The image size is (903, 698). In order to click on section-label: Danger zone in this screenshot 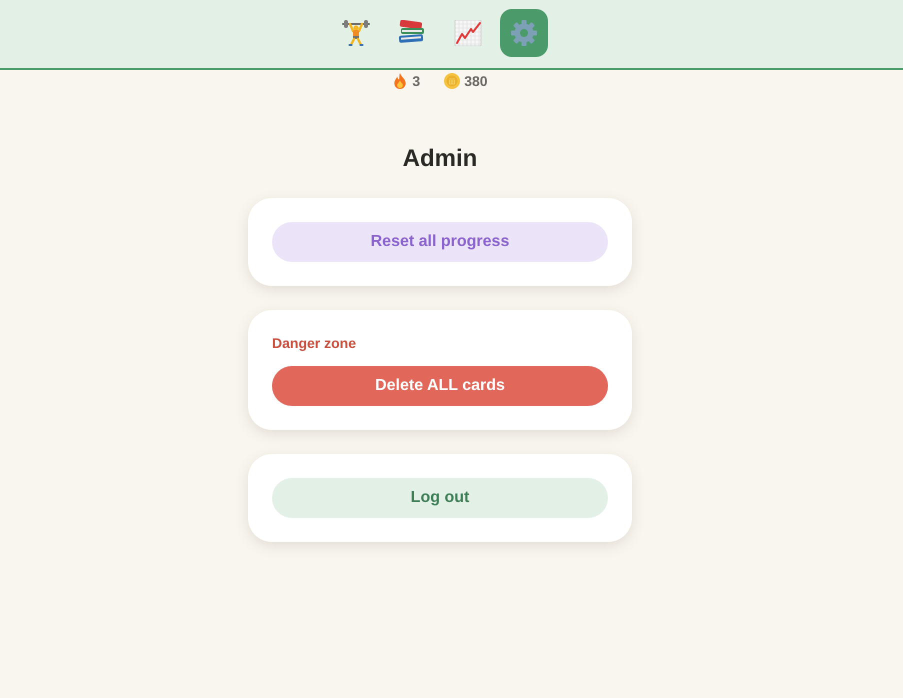, I will do `click(315, 343)`.